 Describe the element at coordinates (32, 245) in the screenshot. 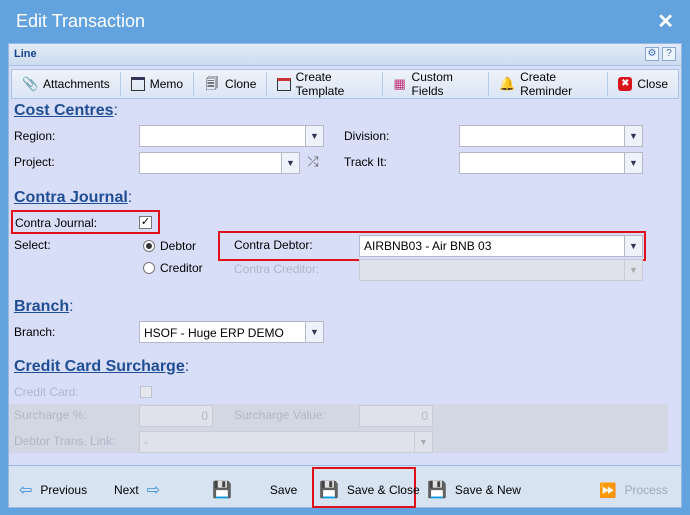

I see `select-label: Select:` at that location.